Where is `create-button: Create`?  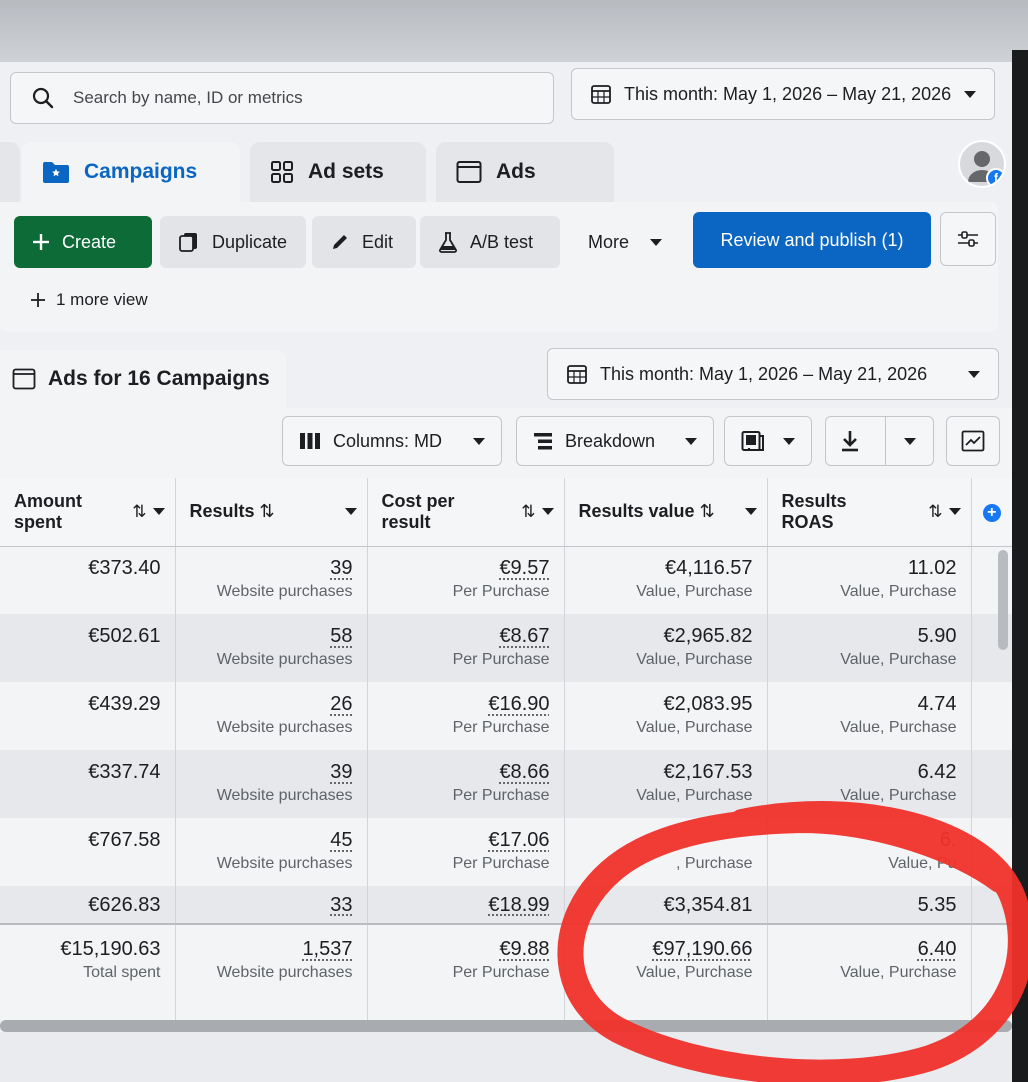
create-button: Create is located at coordinates (83, 242).